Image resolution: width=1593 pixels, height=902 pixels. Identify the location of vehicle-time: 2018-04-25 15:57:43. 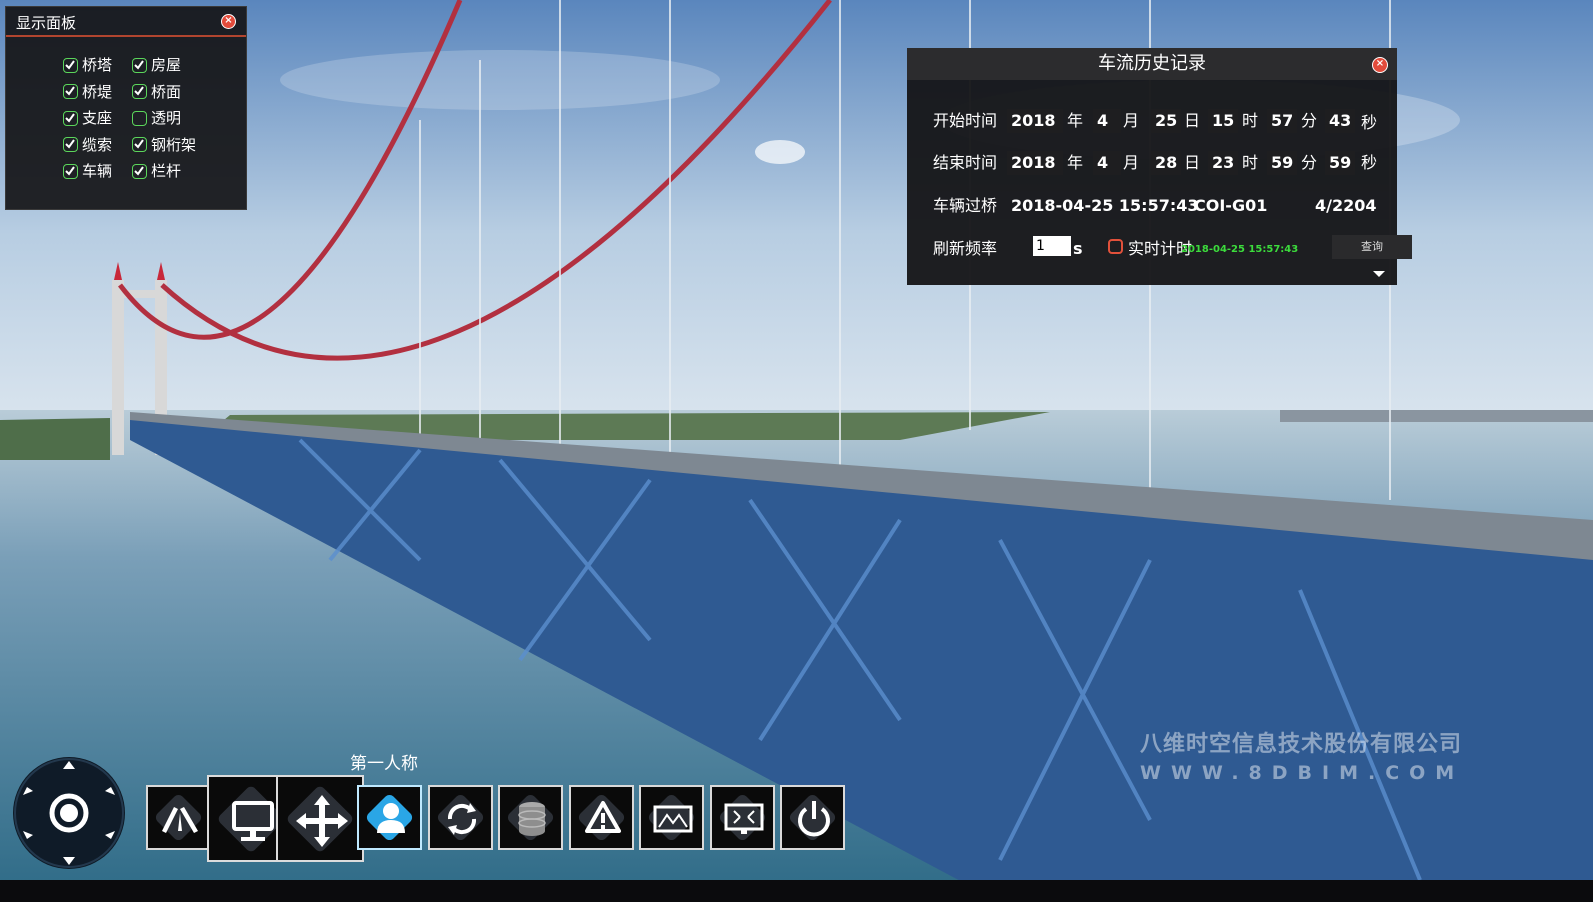
(1105, 205).